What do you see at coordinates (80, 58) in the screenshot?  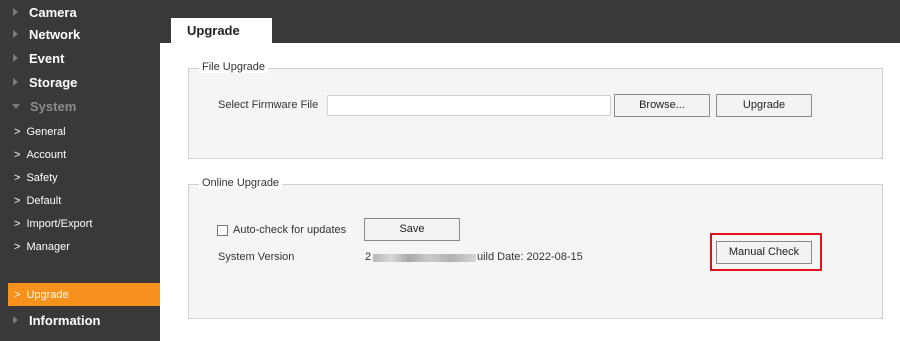 I see `sidebar-item-event: Event` at bounding box center [80, 58].